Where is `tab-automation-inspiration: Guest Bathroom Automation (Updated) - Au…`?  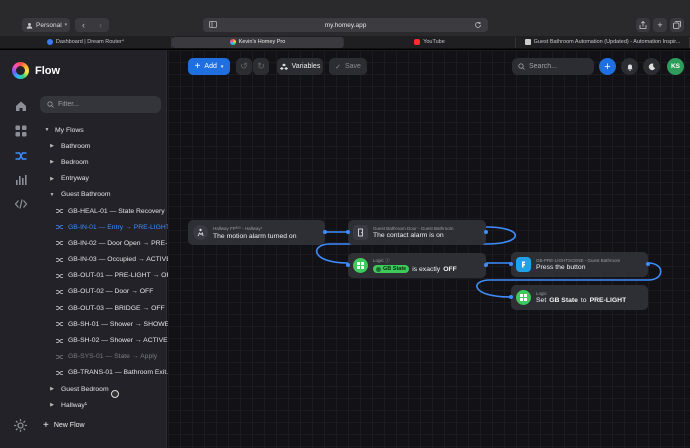 tab-automation-inspiration: Guest Bathroom Automation (Updated) - Au… is located at coordinates (603, 42).